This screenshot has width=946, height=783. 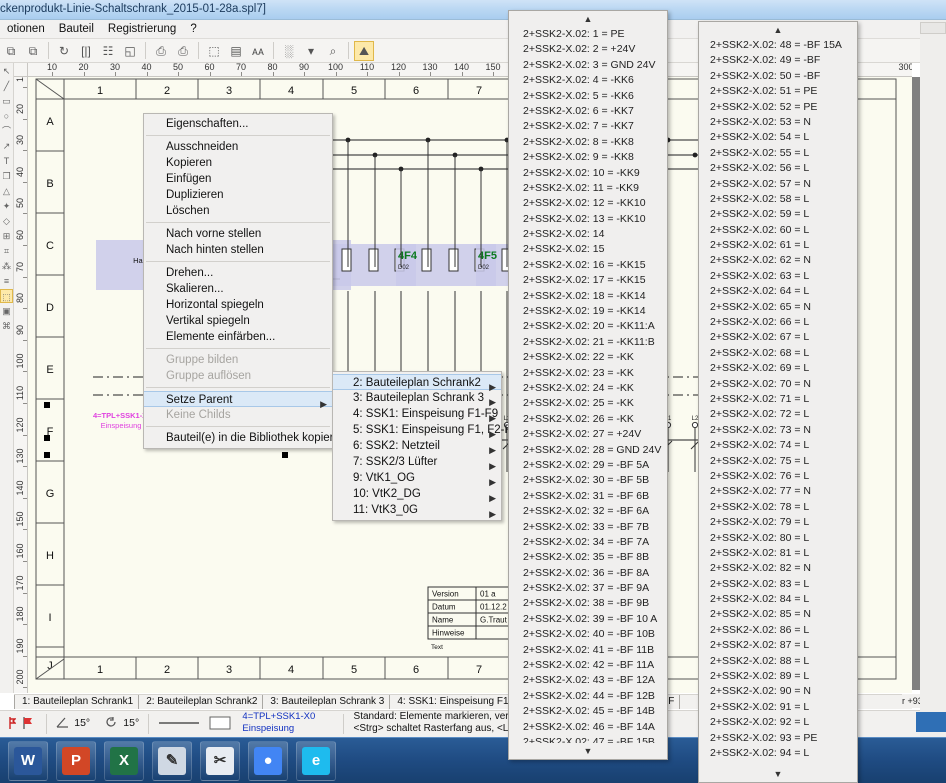 What do you see at coordinates (778, 230) in the screenshot?
I see `terminal-list-row: 2+SSK2-X.02: 60 = L` at bounding box center [778, 230].